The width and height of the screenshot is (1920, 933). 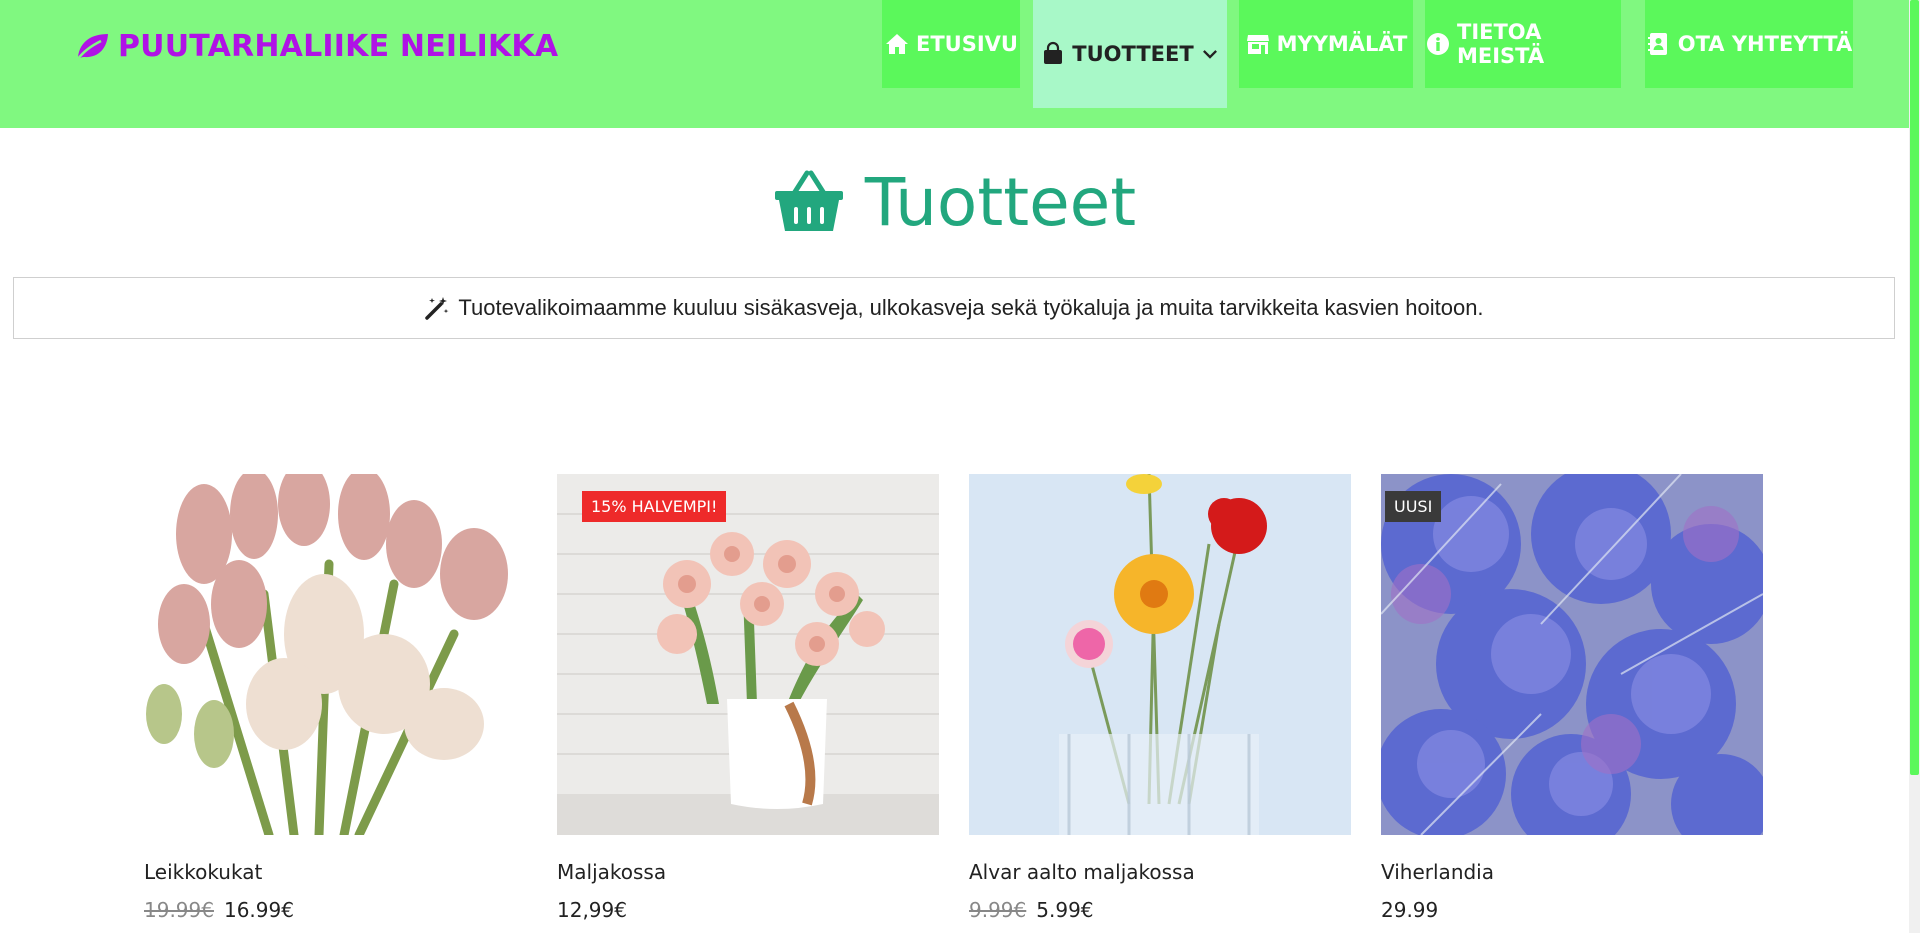 I want to click on scrollbar-track, so click(x=1914, y=466).